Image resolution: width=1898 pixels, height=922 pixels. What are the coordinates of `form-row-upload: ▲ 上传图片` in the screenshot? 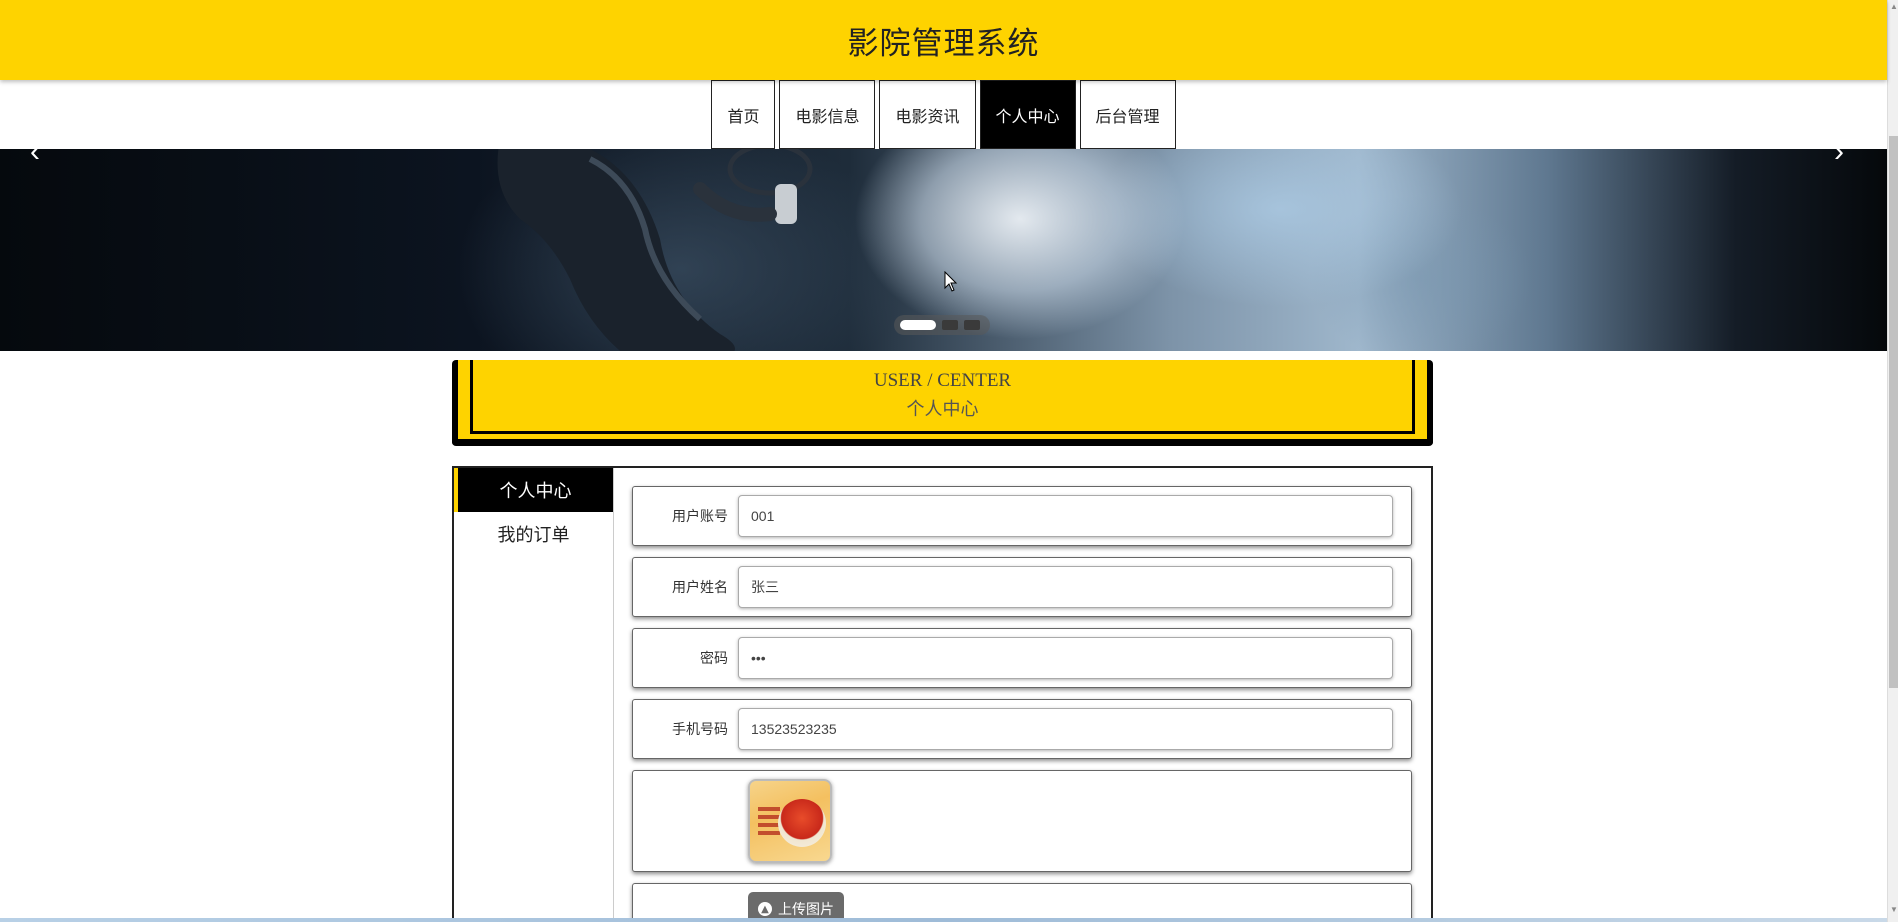 It's located at (1022, 902).